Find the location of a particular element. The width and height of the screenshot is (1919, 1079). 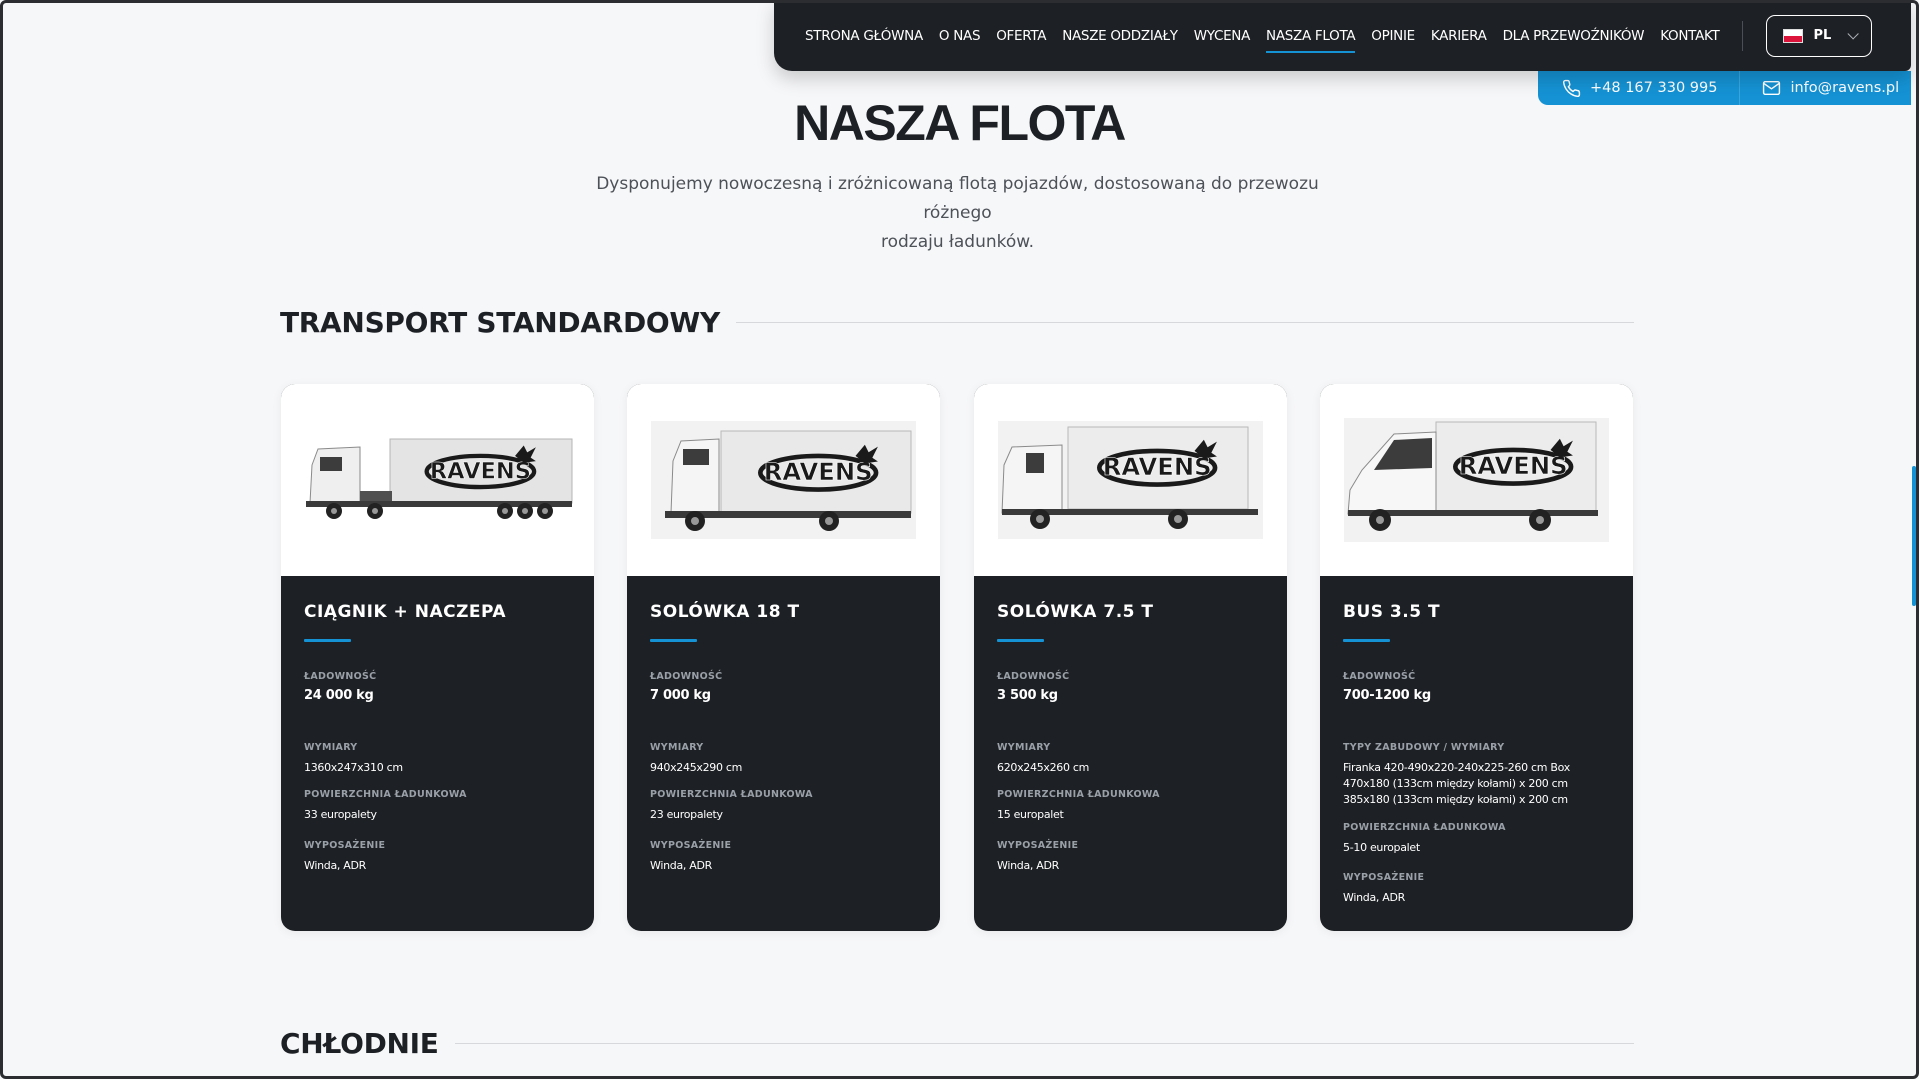

chevron-down-icon is located at coordinates (1853, 33).